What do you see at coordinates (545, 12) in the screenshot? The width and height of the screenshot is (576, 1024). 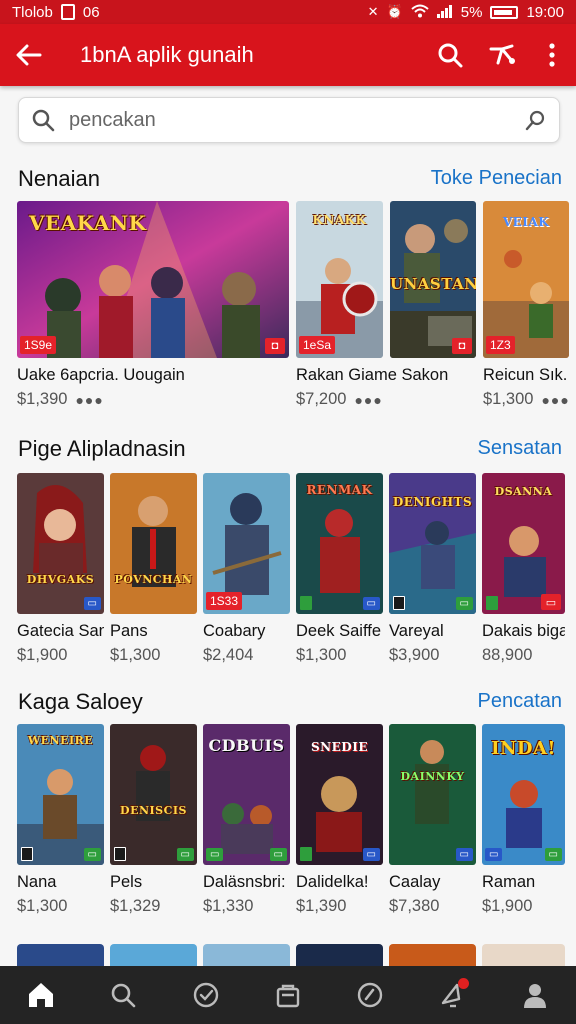 I see `clock-time: 19:00` at bounding box center [545, 12].